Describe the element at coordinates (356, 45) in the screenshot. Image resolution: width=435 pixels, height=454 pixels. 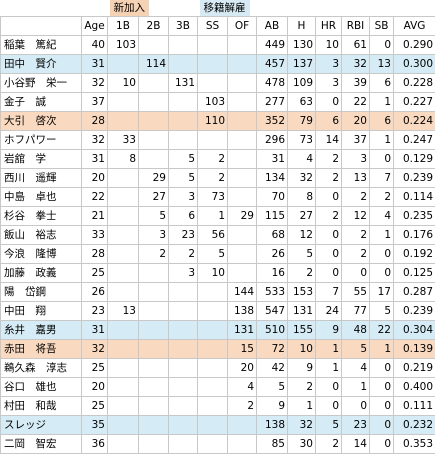
I see `stat-rbi-cell: 61` at that location.